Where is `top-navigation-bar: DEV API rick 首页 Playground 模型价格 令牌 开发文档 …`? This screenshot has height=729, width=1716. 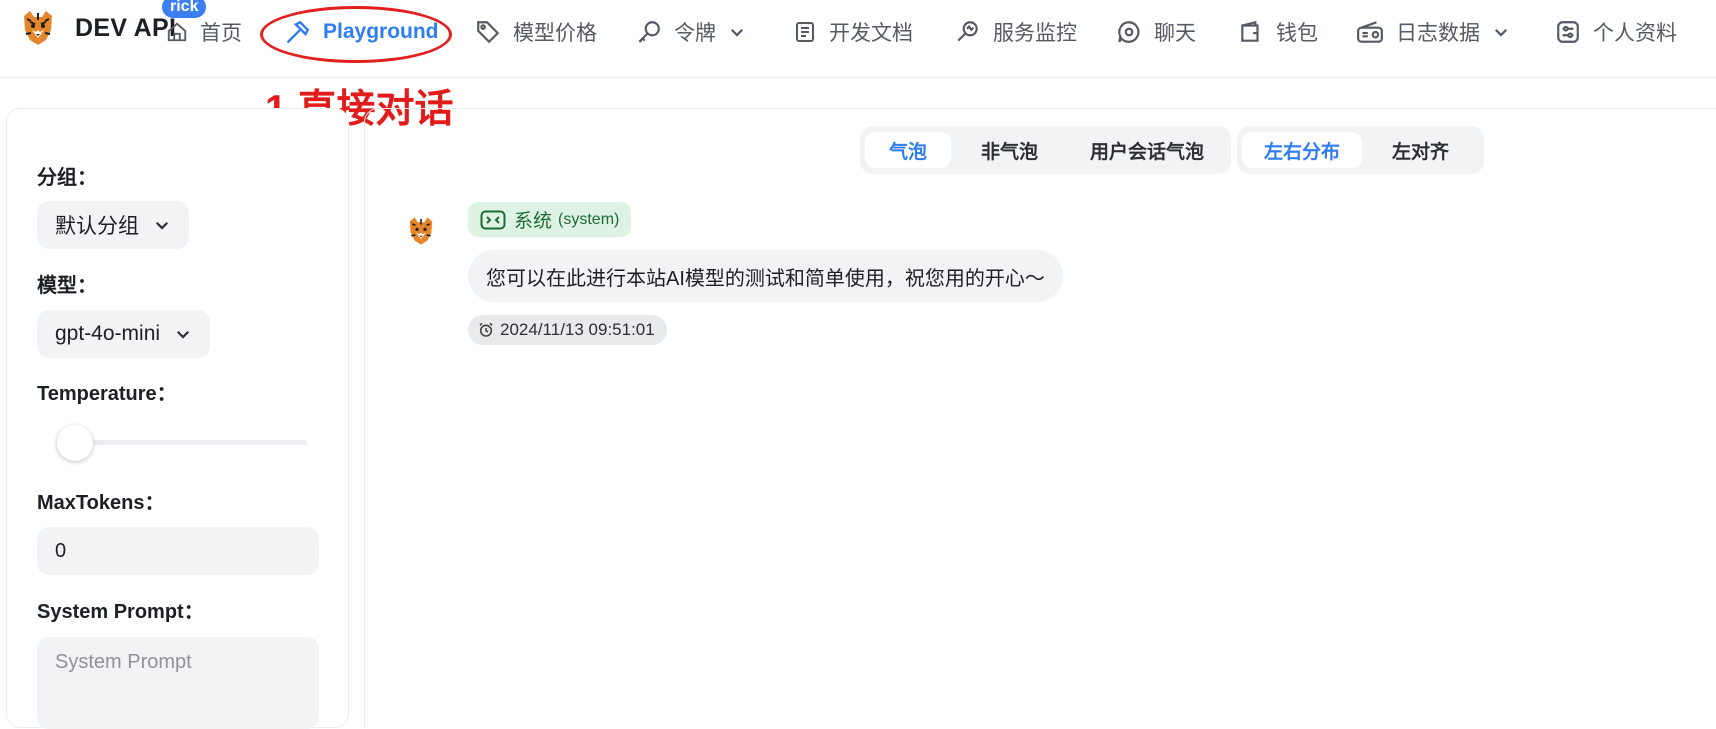
top-navigation-bar: DEV API rick 首页 Playground 模型价格 令牌 开发文档 … is located at coordinates (858, 39).